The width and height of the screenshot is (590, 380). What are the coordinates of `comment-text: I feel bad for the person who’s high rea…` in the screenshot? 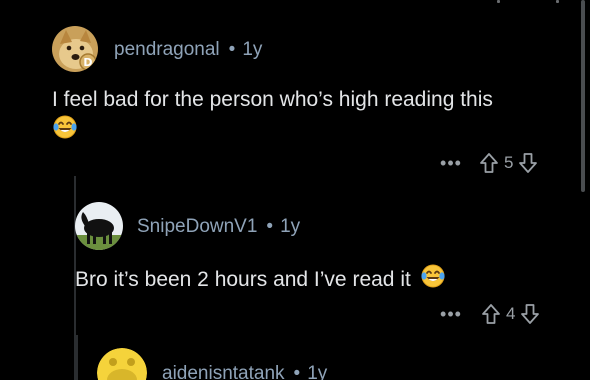 It's located at (272, 99).